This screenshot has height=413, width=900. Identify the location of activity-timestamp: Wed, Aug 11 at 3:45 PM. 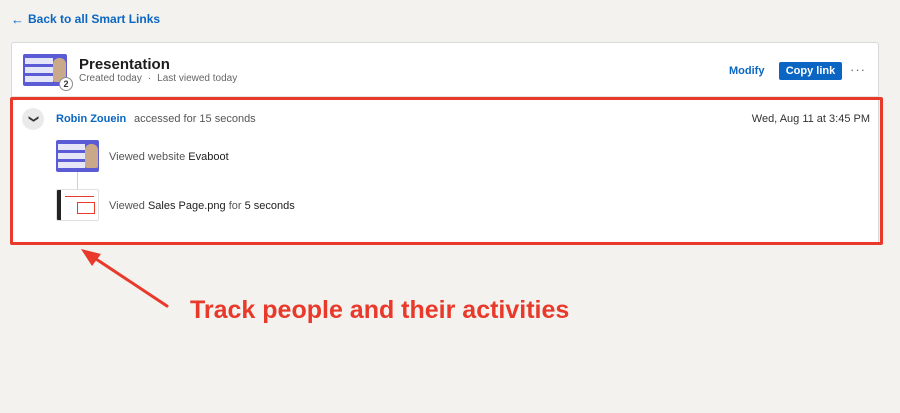
(810, 119).